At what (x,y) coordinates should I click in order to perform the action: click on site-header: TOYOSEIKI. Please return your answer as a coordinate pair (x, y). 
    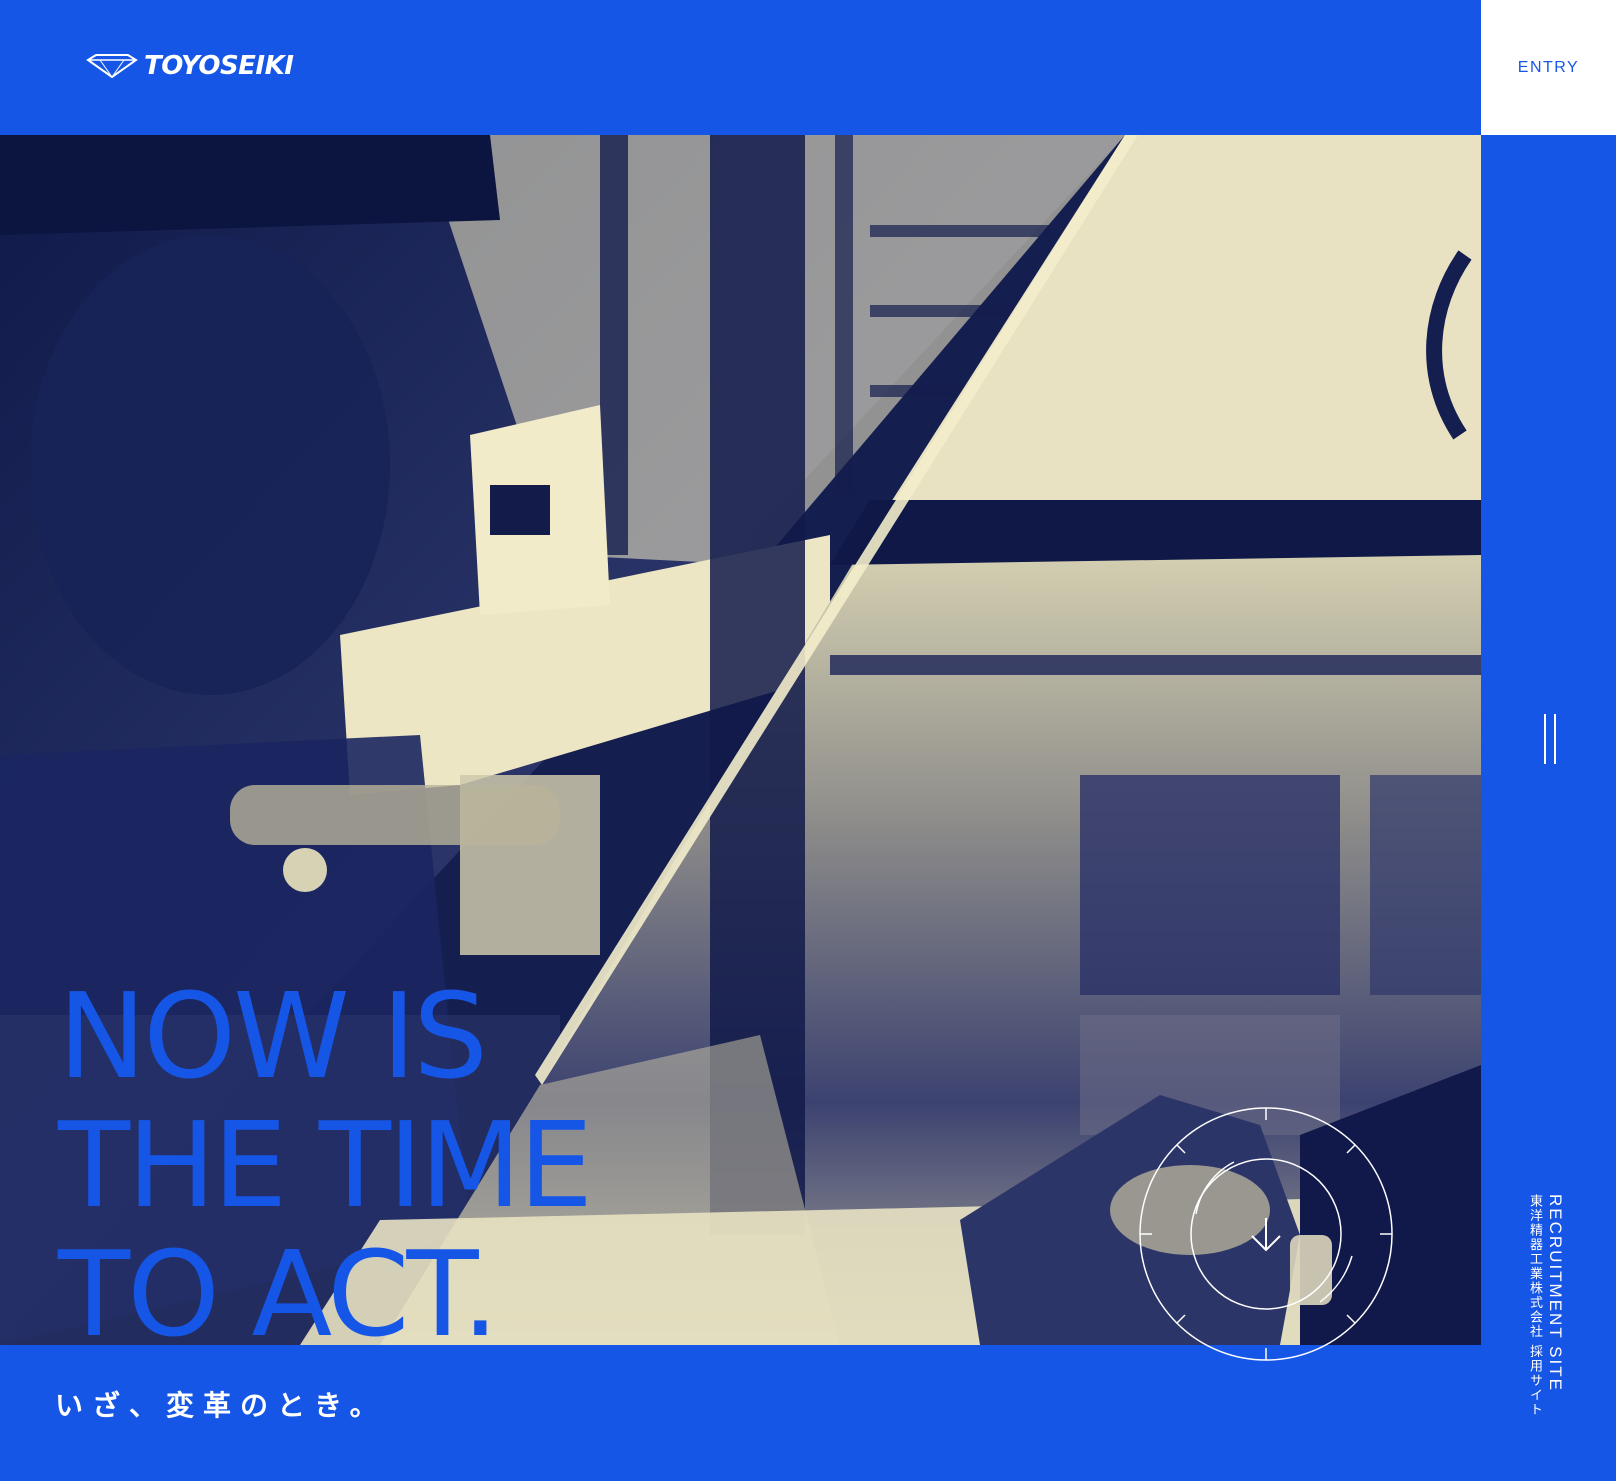
    Looking at the image, I should click on (740, 67).